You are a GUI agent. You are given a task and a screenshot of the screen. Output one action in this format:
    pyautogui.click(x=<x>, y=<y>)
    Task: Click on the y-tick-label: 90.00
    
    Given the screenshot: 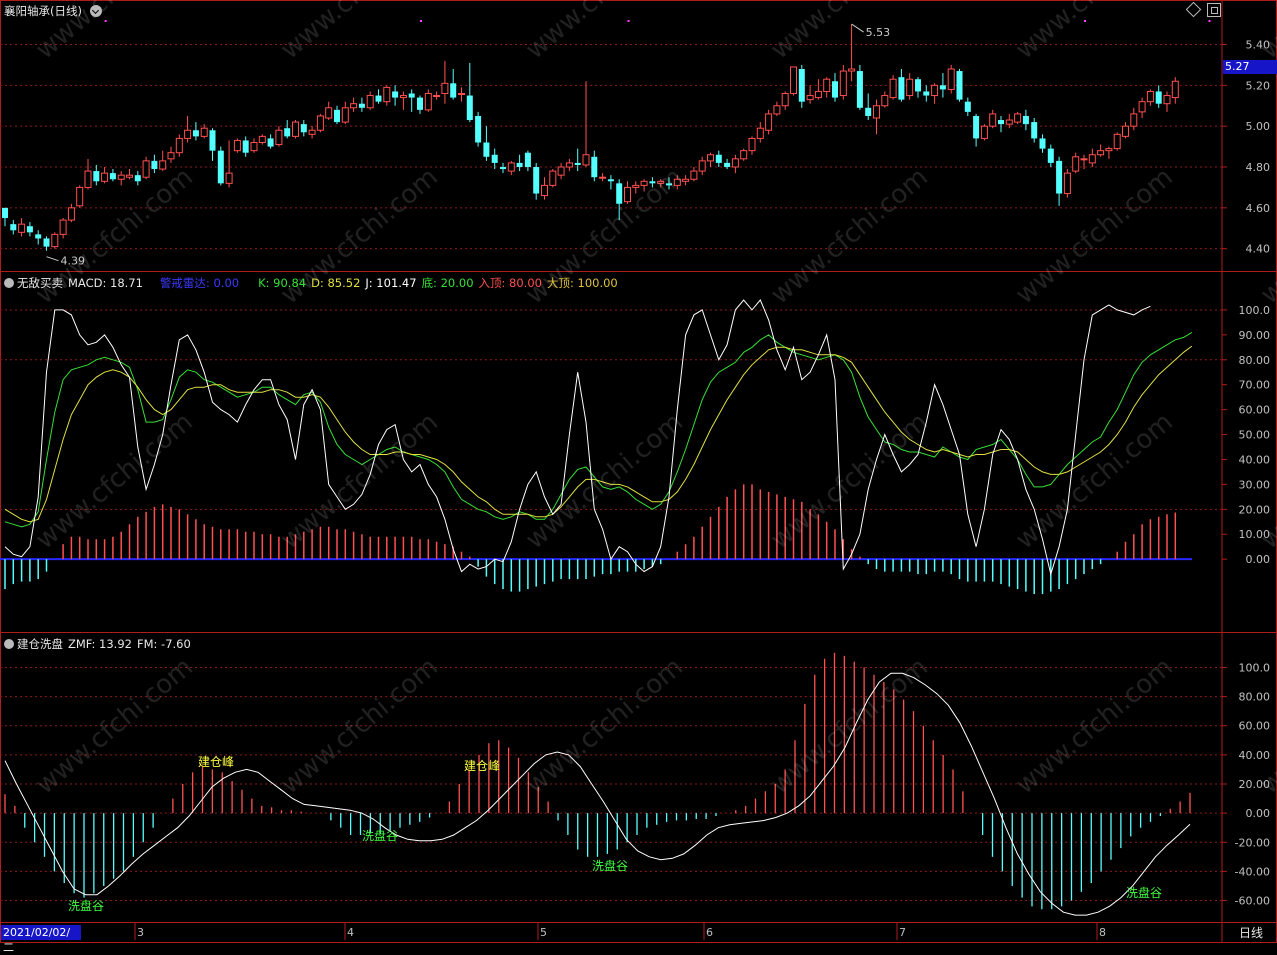 What is the action you would take?
    pyautogui.click(x=1255, y=335)
    